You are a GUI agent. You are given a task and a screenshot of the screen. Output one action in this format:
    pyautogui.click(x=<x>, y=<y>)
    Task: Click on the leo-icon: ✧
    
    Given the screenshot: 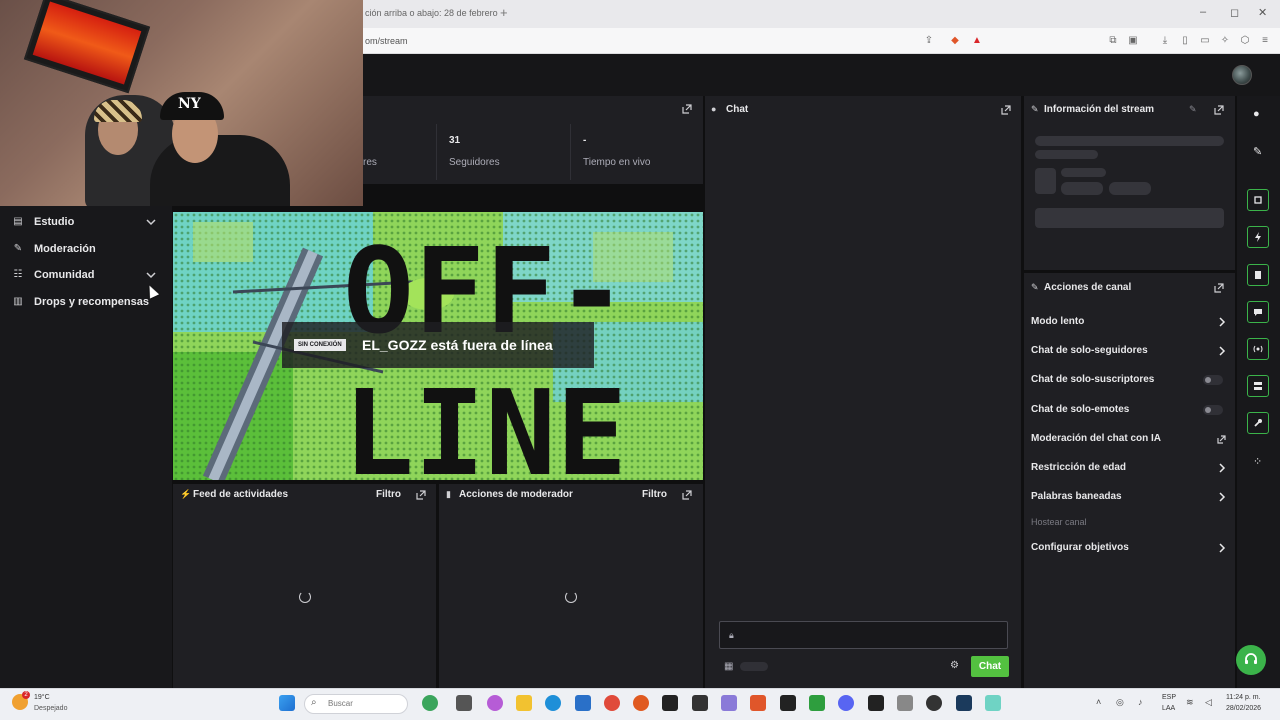 What is the action you would take?
    pyautogui.click(x=1225, y=41)
    